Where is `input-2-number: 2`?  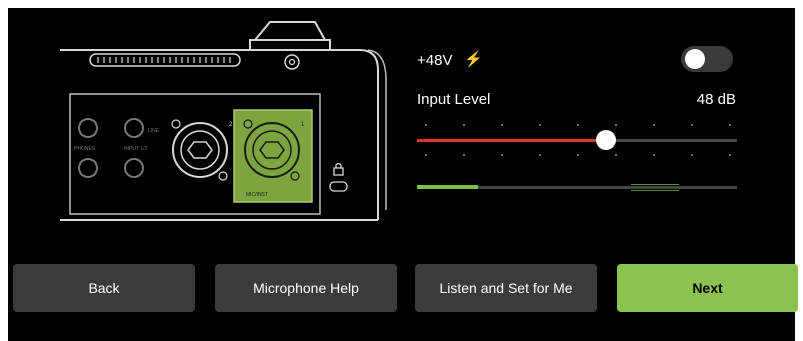 input-2-number: 2 is located at coordinates (231, 125).